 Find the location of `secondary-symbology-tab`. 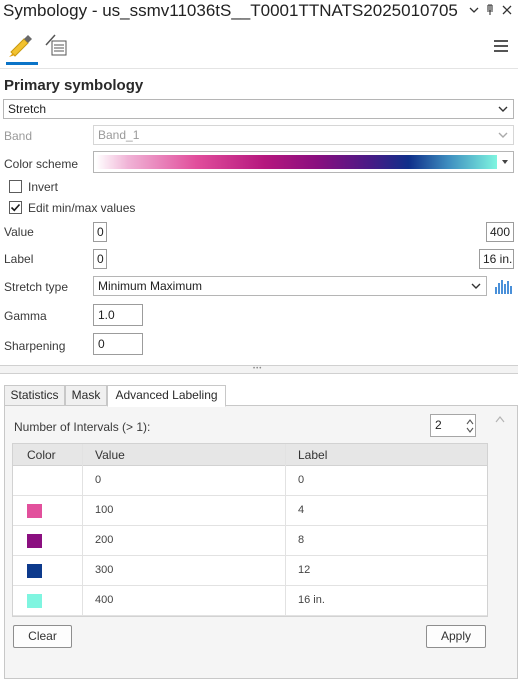

secondary-symbology-tab is located at coordinates (57, 45).